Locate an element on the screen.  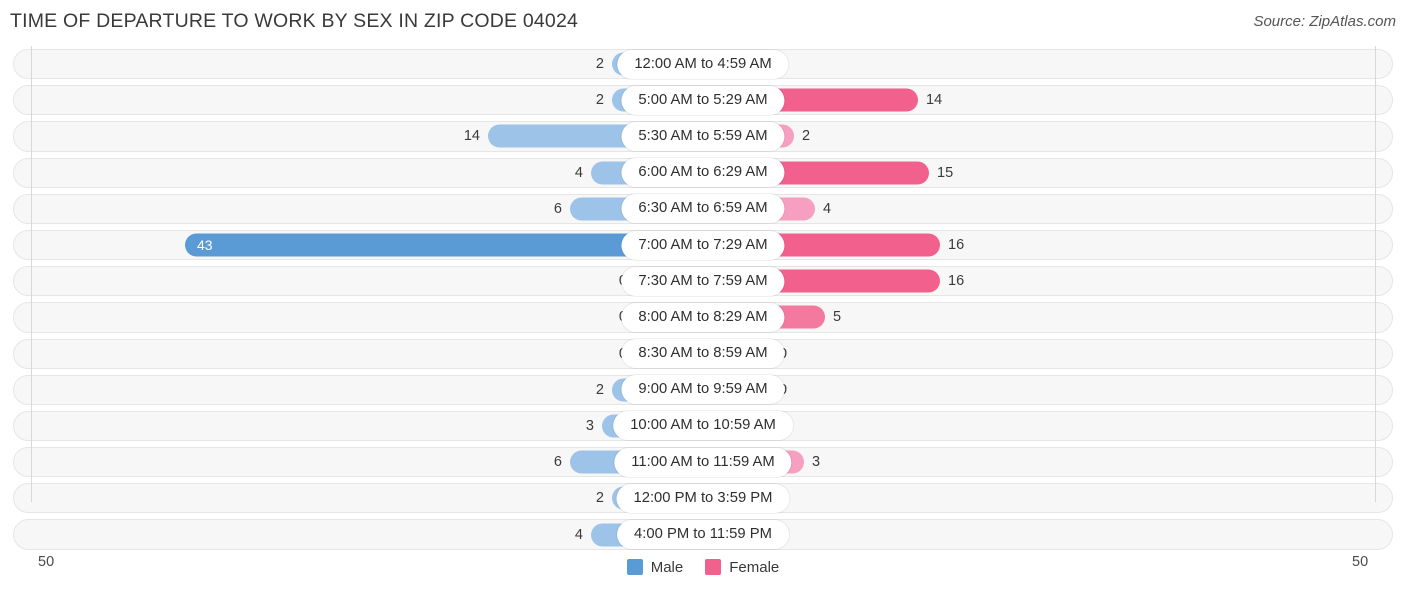
table-row: 209:00 AM to 9:59 AM is located at coordinates (703, 390).